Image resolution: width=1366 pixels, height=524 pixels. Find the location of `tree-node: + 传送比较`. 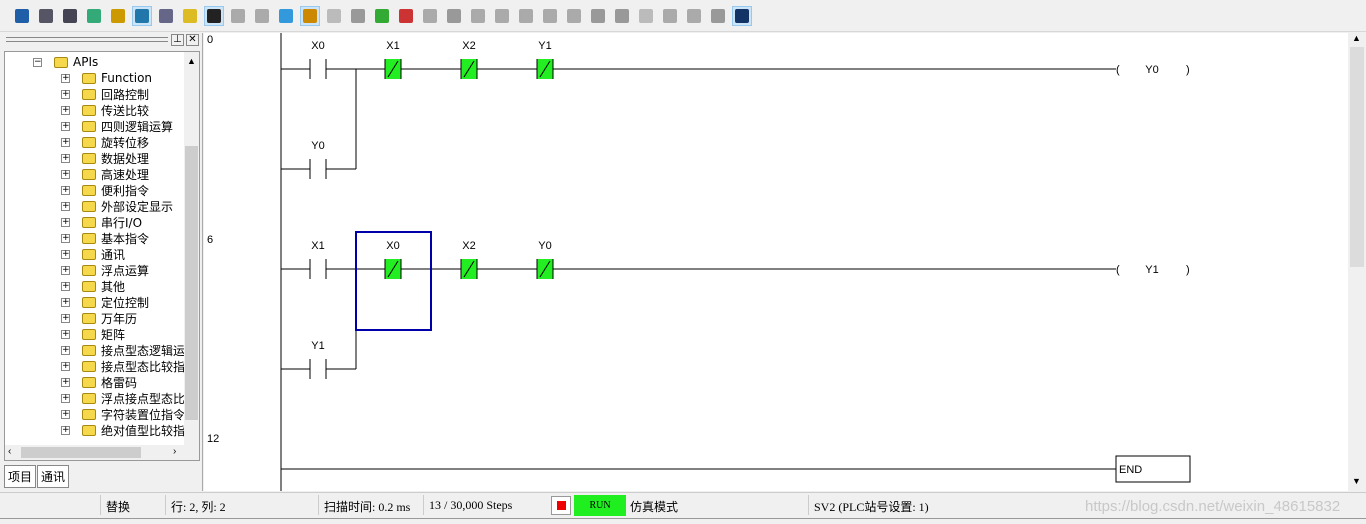

tree-node: + 传送比较 is located at coordinates (105, 110).